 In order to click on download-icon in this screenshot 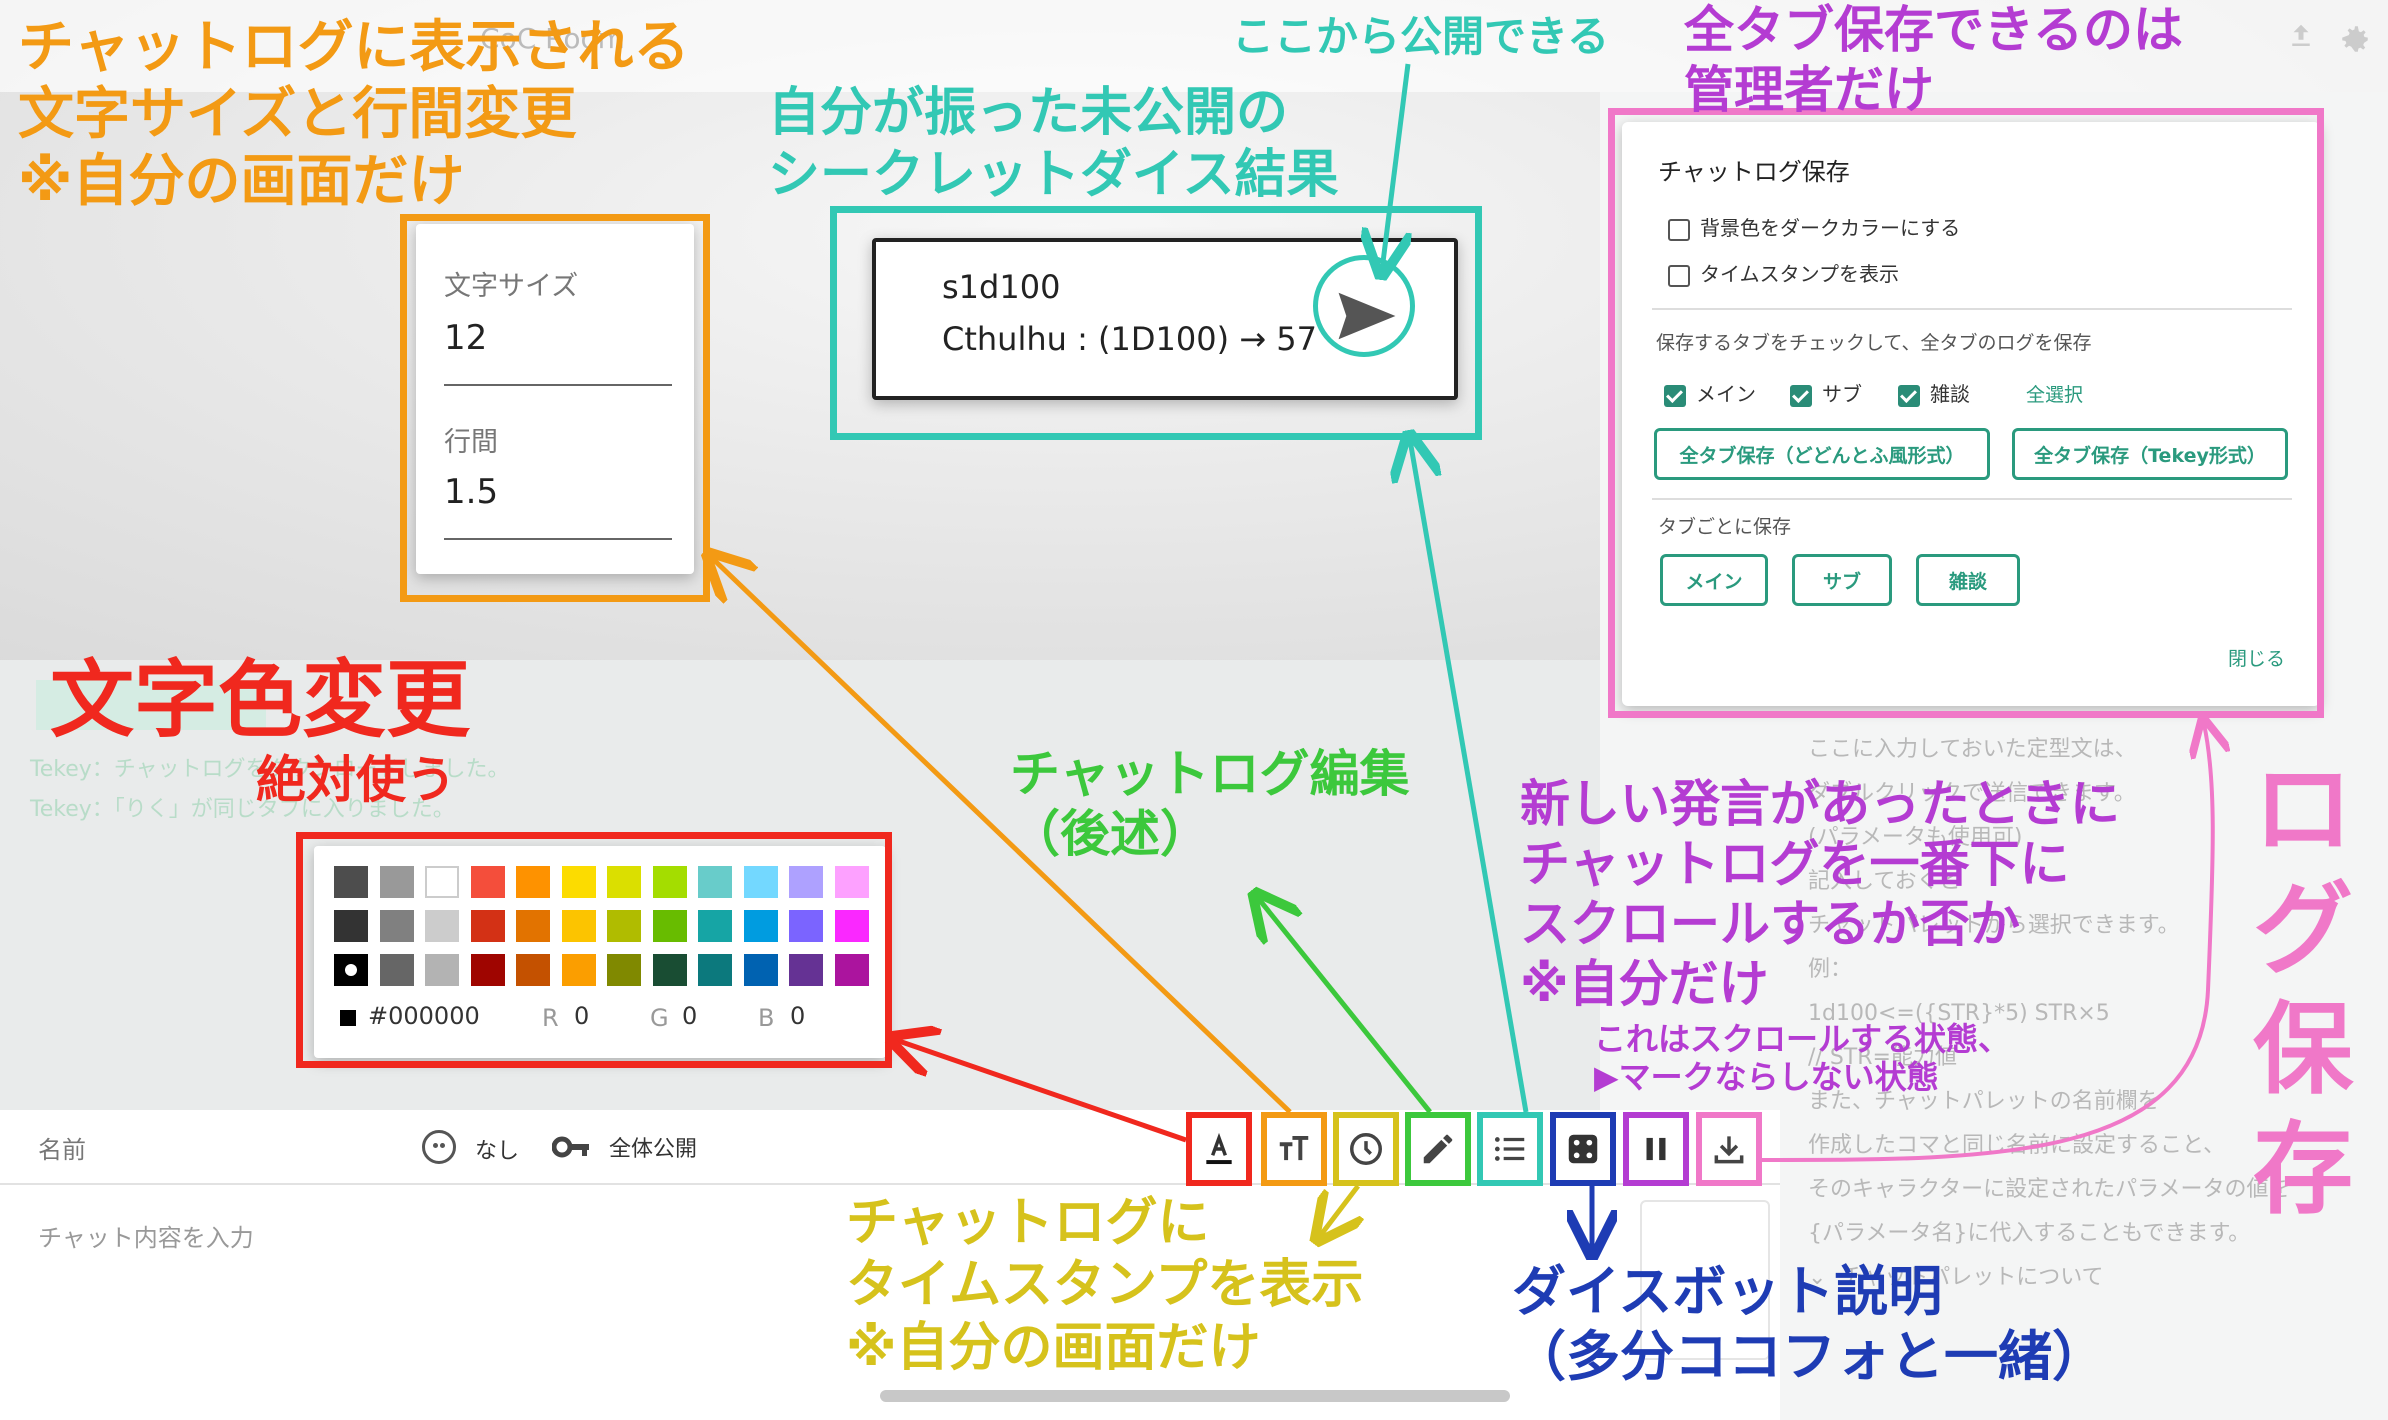, I will do `click(1729, 1150)`.